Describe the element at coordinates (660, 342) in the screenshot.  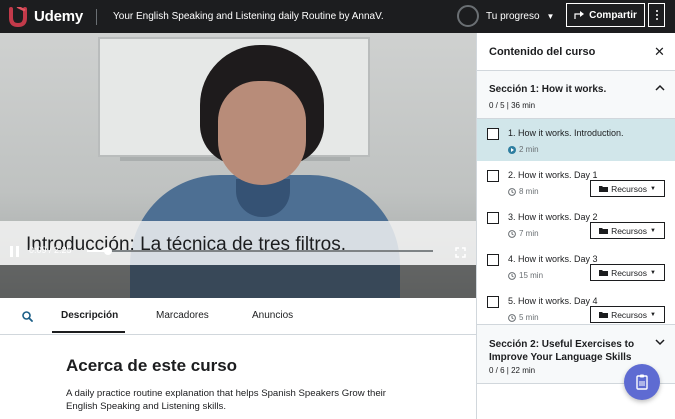
I see `chevron-down-icon` at that location.